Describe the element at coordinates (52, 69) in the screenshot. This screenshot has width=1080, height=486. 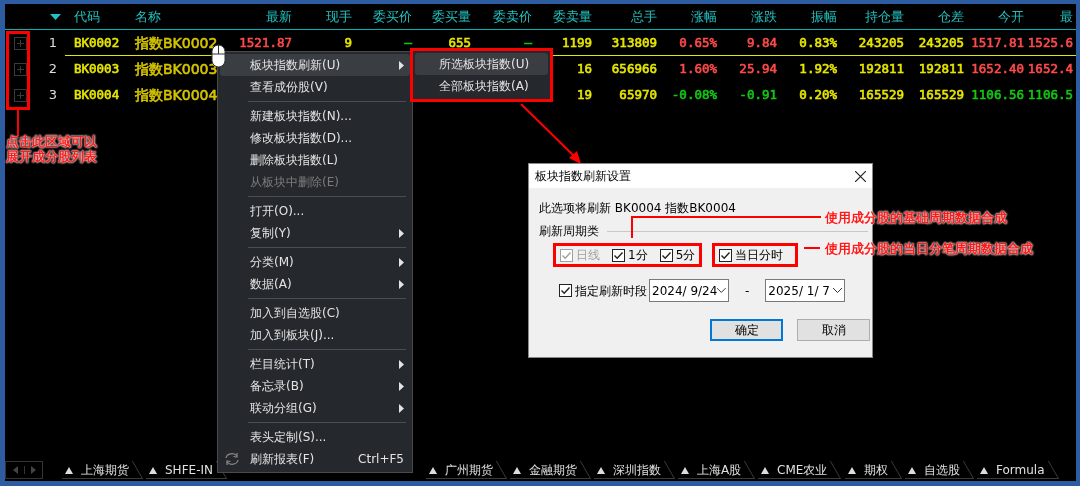
I see `row-number: 2` at that location.